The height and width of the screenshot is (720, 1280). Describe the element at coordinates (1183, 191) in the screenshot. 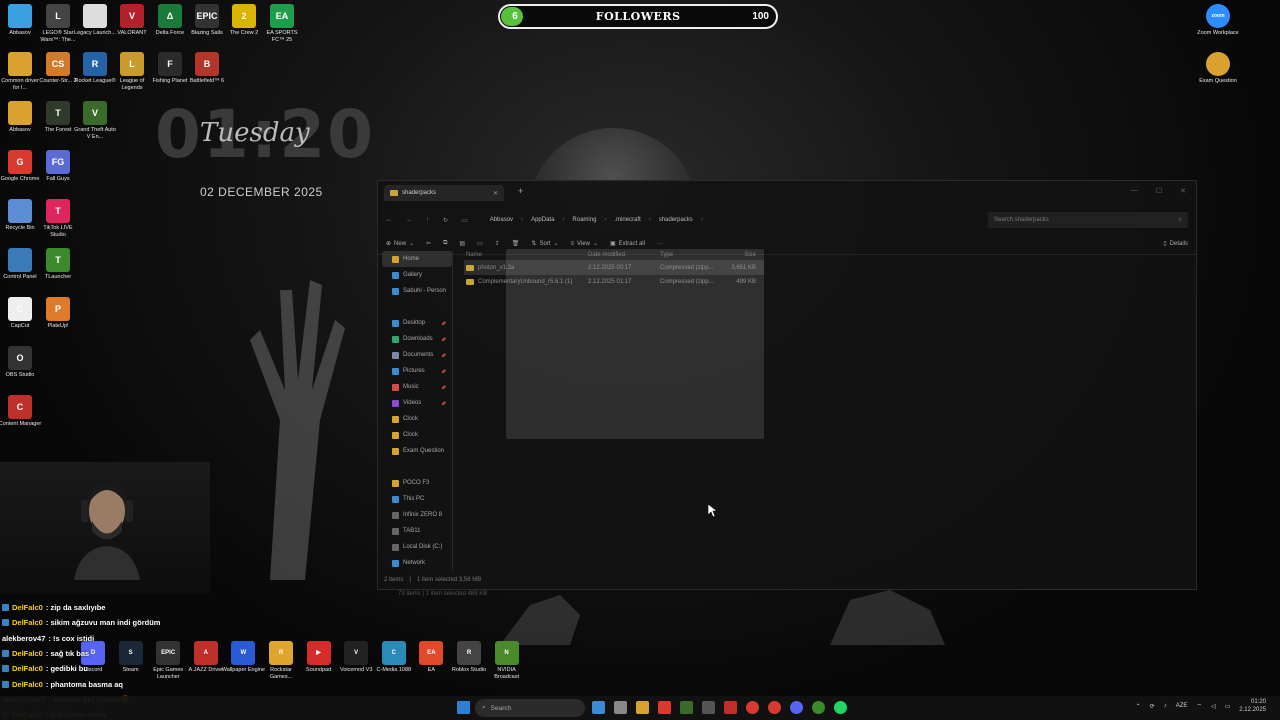

I see `close-icon: ✕` at that location.